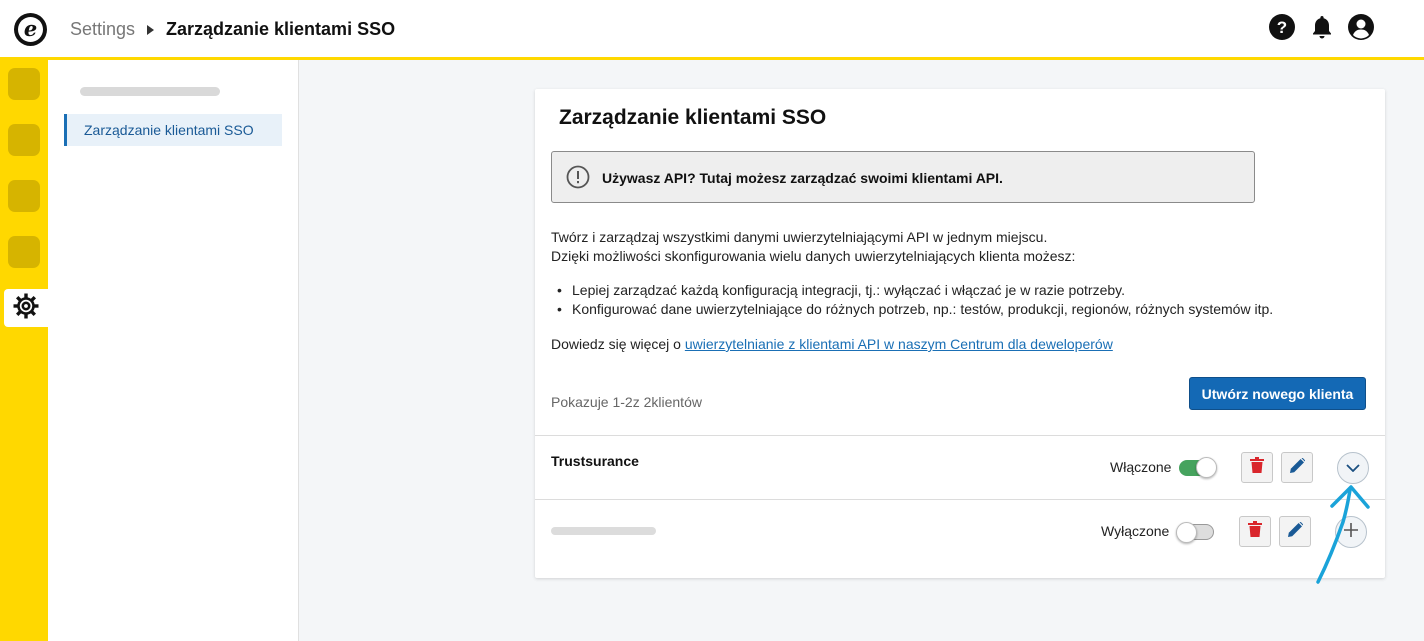 The image size is (1424, 641). I want to click on subnav-placeholder, so click(150, 91).